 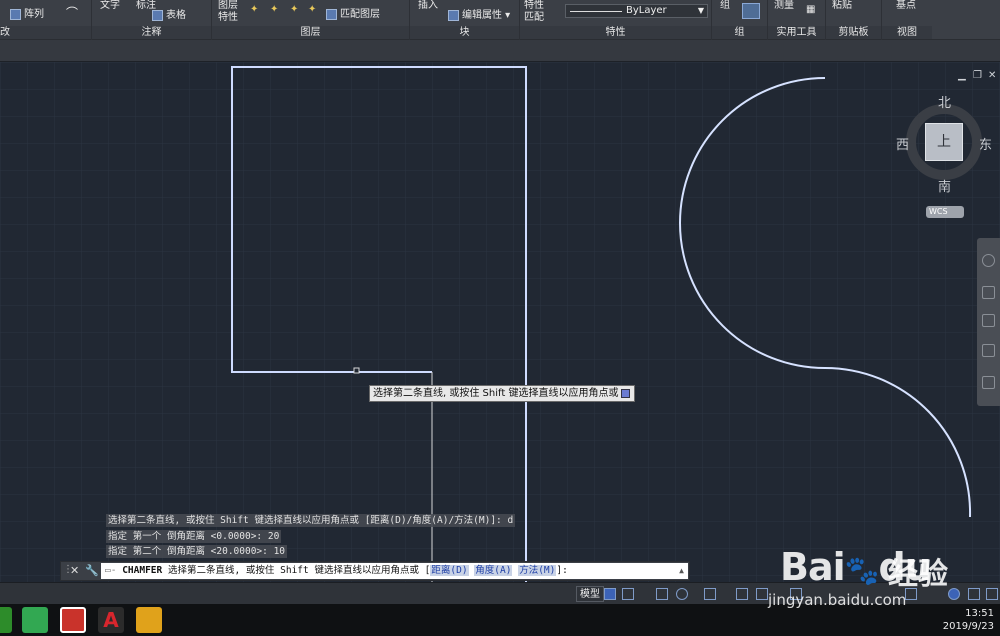 I want to click on layer-tool-icon-2: ✦, so click(x=274, y=9).